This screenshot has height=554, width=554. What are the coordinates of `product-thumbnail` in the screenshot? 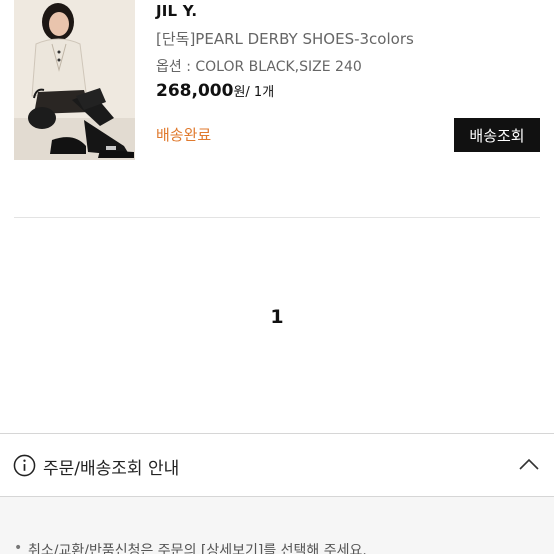 It's located at (74, 80).